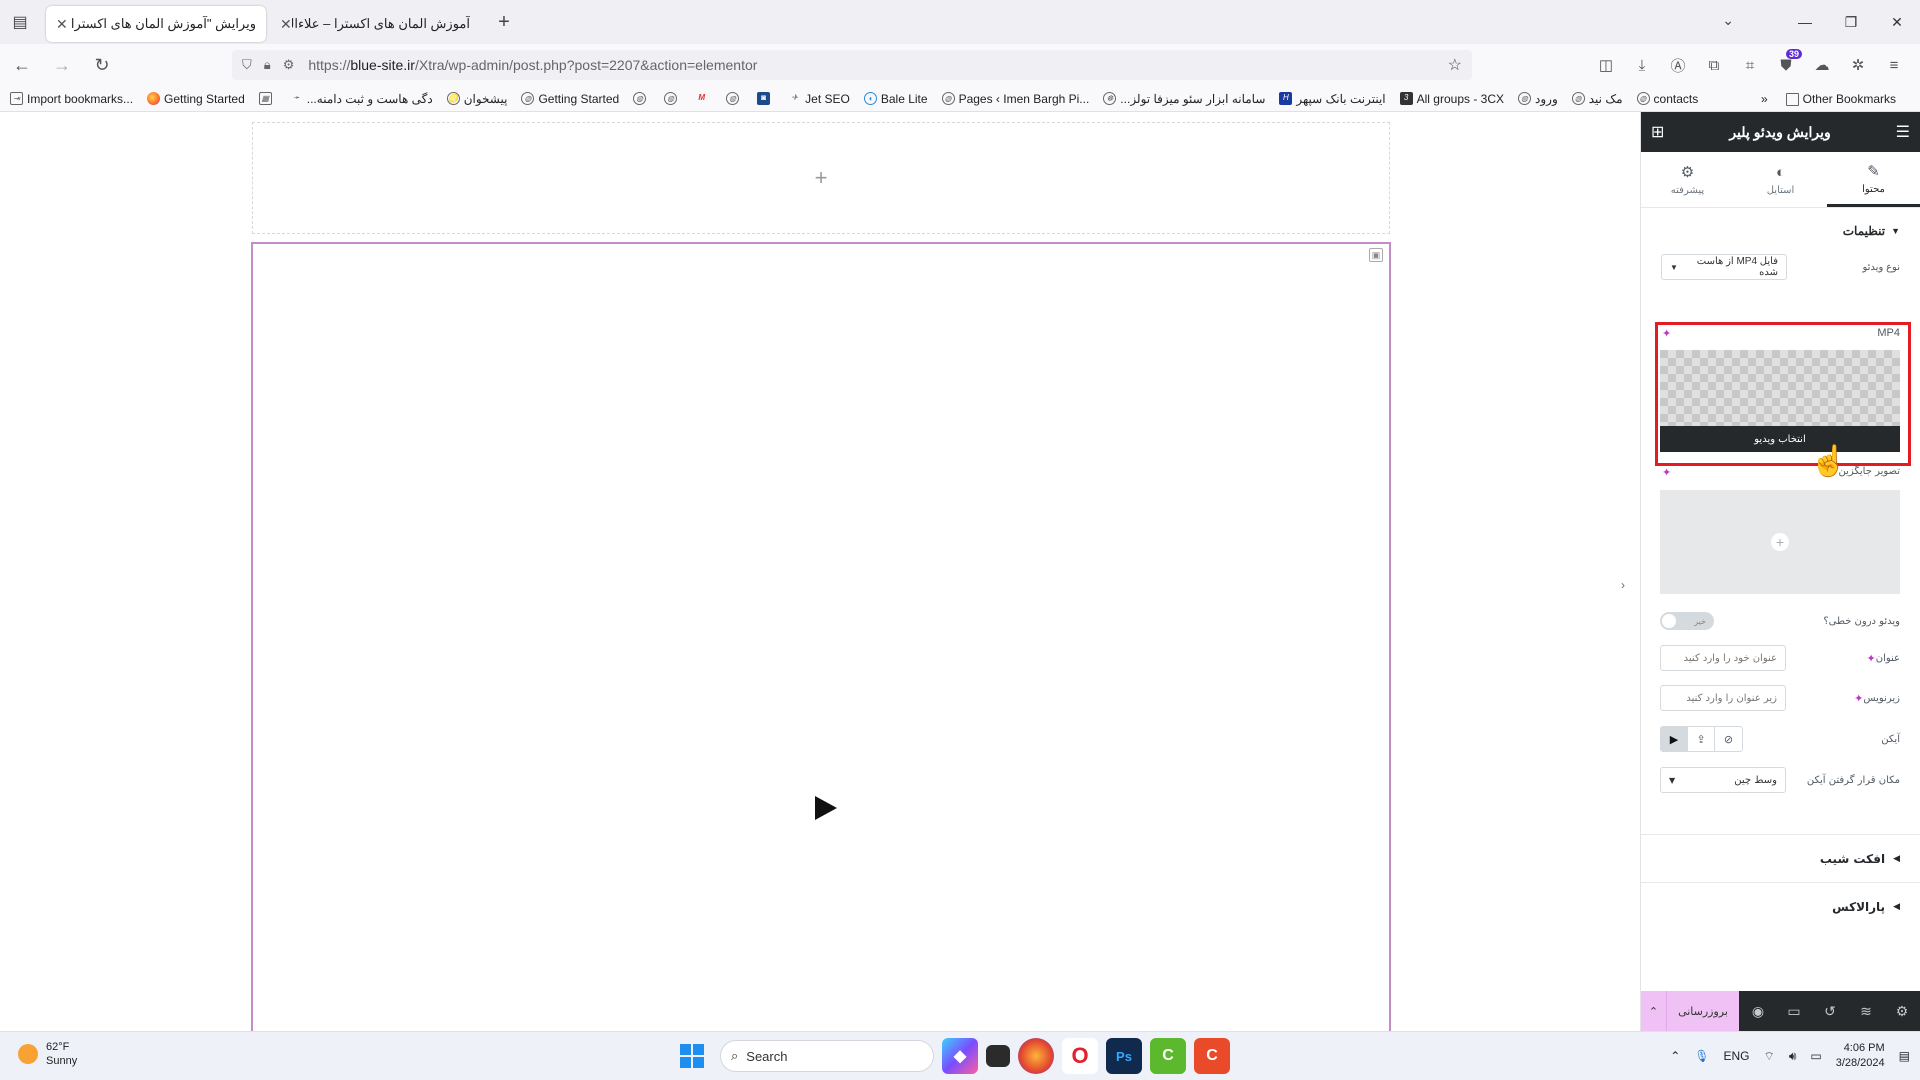  I want to click on chevron-down-icon: ⌄, so click(1728, 20).